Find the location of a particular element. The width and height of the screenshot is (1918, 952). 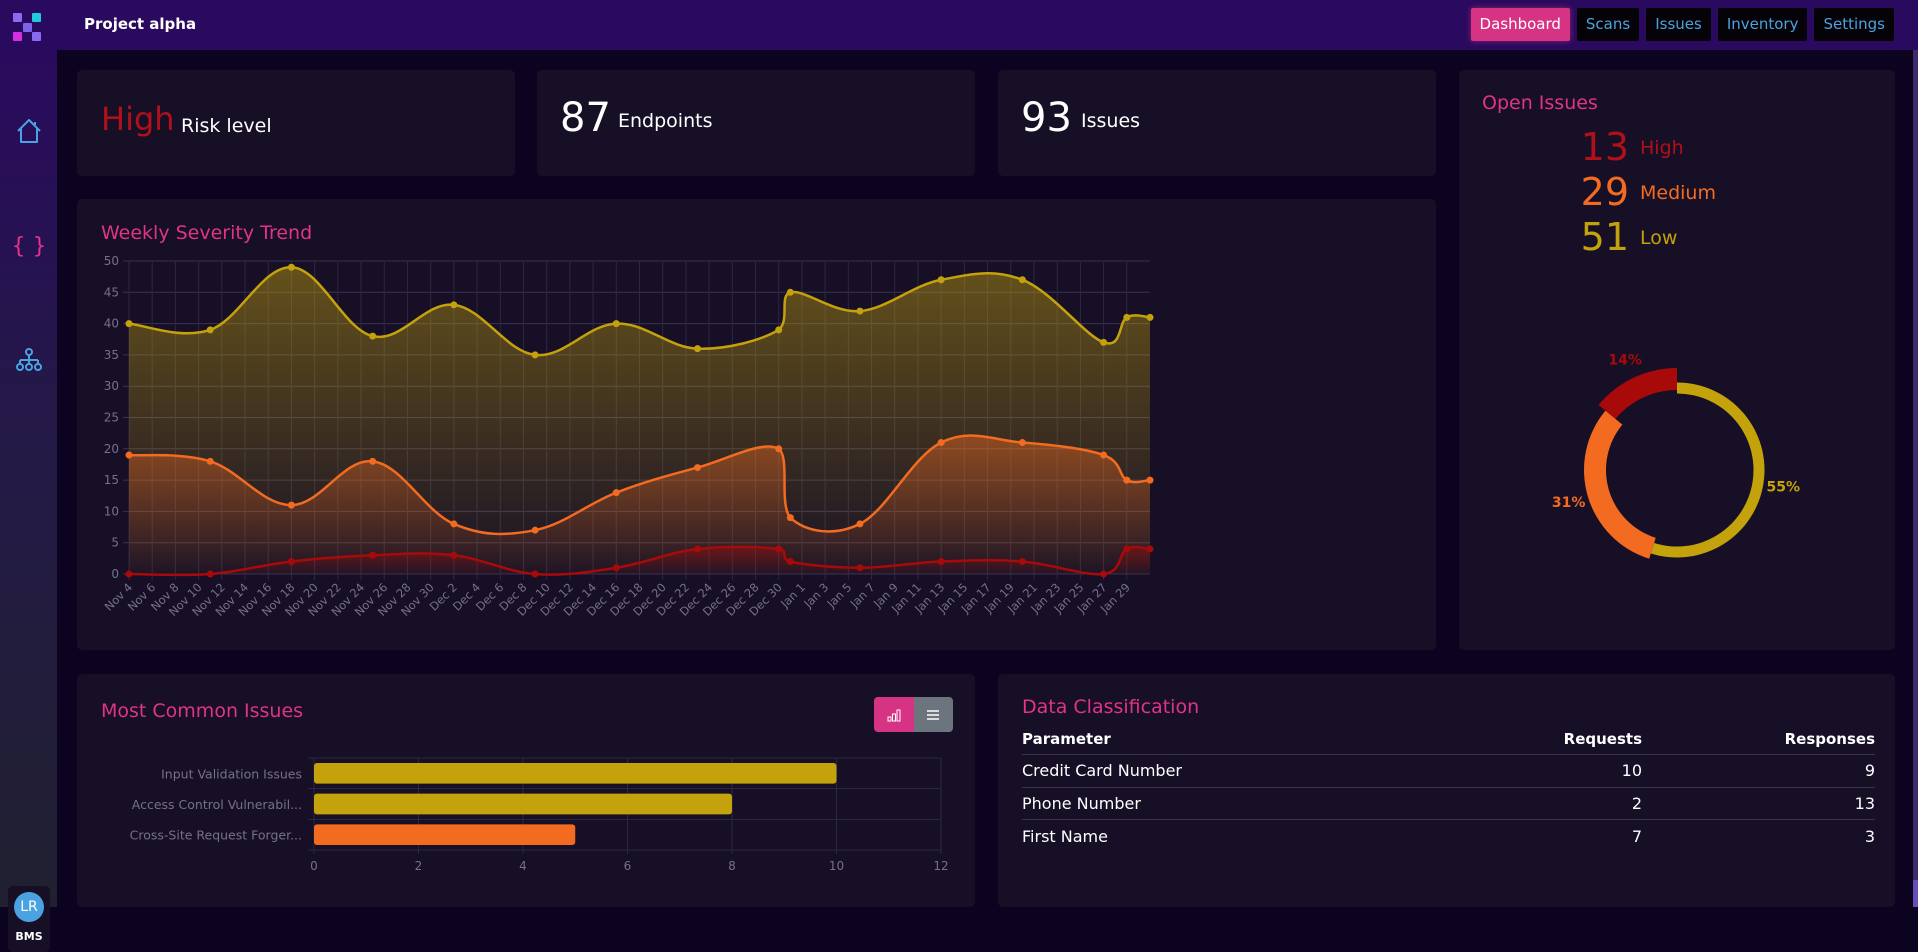

x-tick-label: Jan 7 is located at coordinates (862, 595).